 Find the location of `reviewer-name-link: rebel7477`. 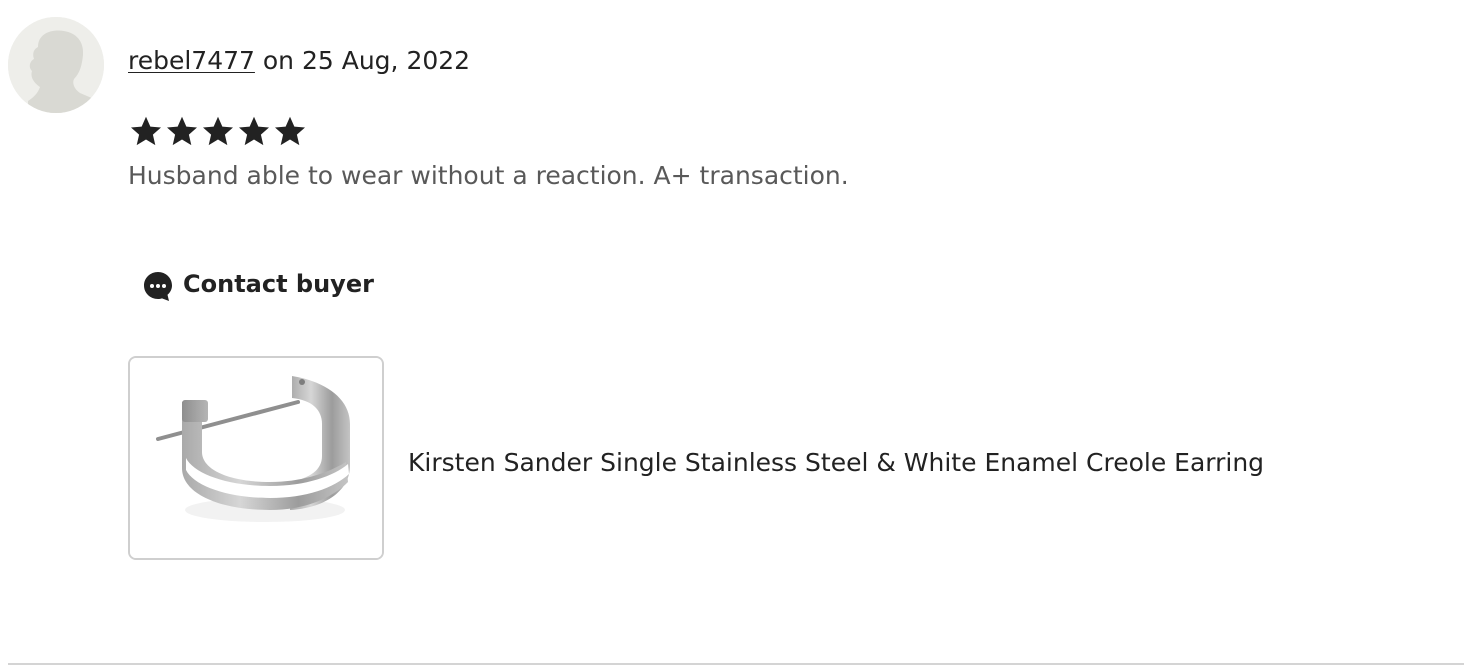

reviewer-name-link: rebel7477 is located at coordinates (191, 60).